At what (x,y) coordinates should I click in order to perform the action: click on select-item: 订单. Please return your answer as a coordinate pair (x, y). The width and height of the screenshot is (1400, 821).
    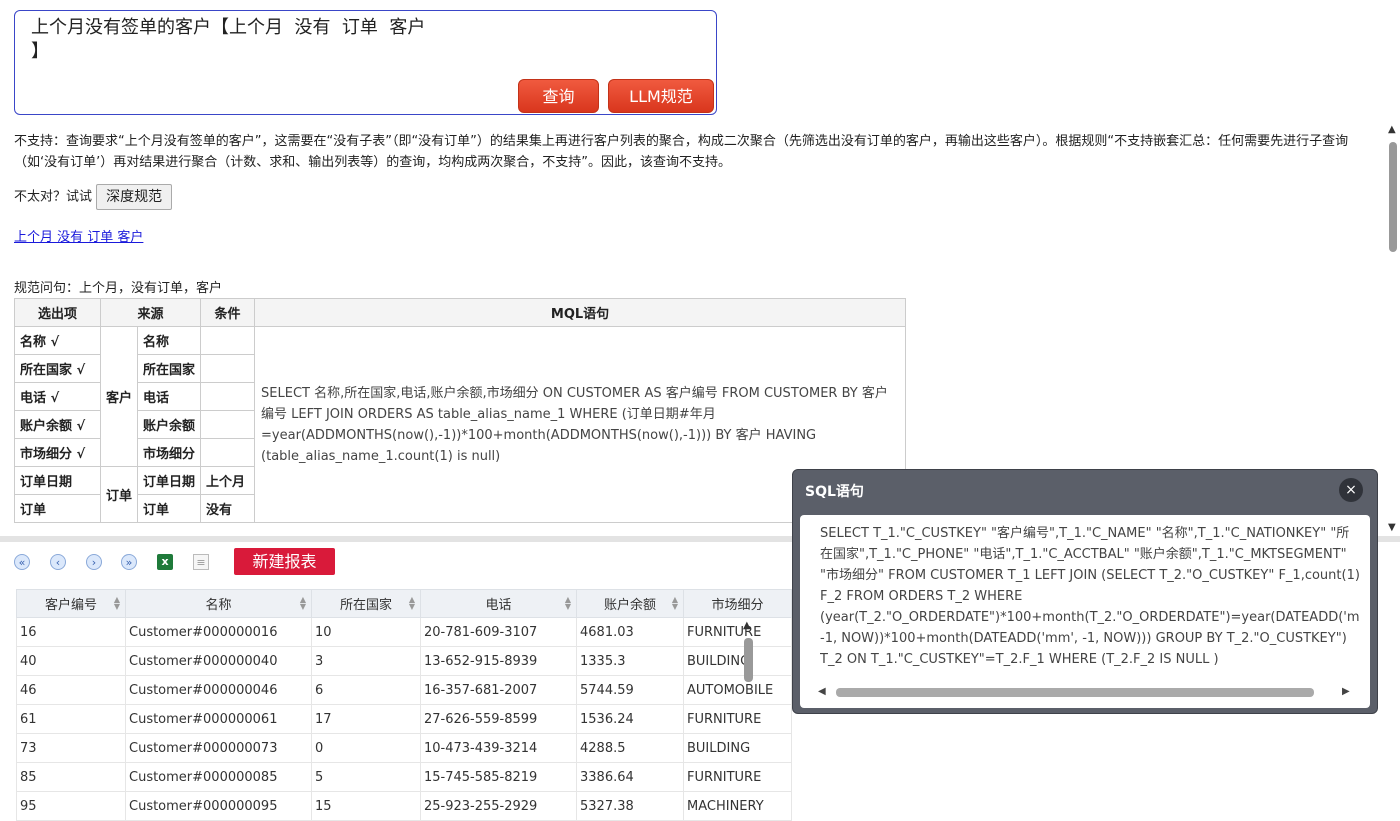
    Looking at the image, I should click on (57, 508).